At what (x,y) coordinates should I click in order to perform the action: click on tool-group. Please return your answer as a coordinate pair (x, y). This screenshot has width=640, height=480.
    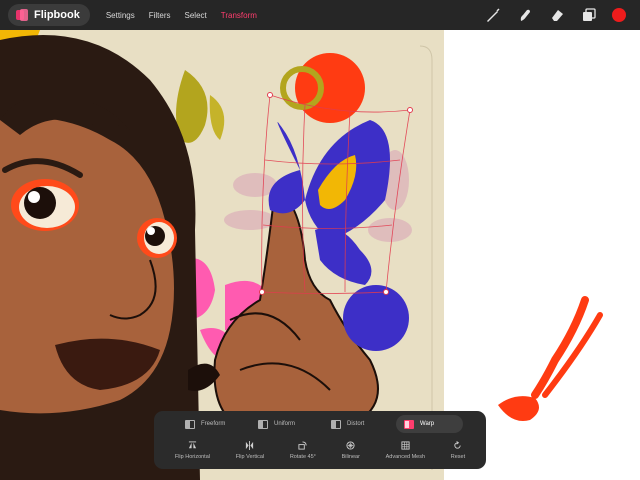
    Looking at the image, I should click on (555, 15).